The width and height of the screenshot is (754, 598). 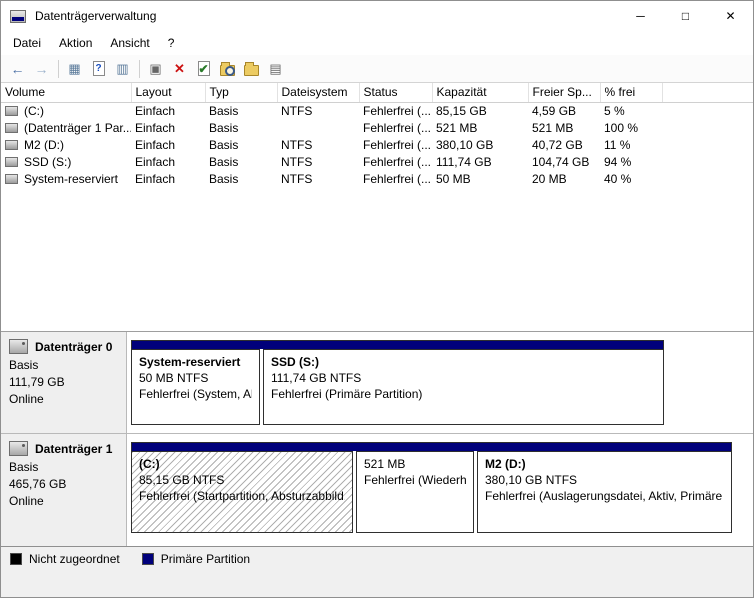 I want to click on folder-glyph, so click(x=251, y=68).